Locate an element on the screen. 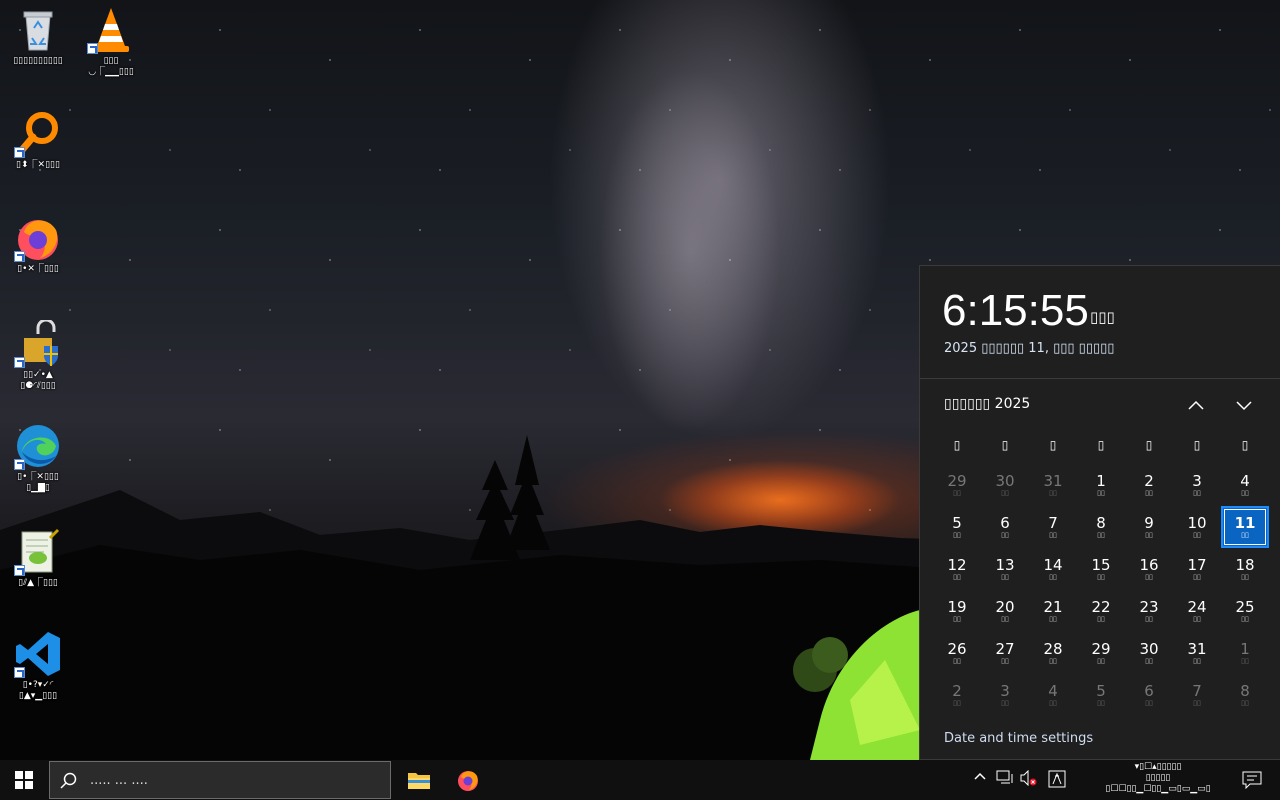  start-button is located at coordinates (24, 780).